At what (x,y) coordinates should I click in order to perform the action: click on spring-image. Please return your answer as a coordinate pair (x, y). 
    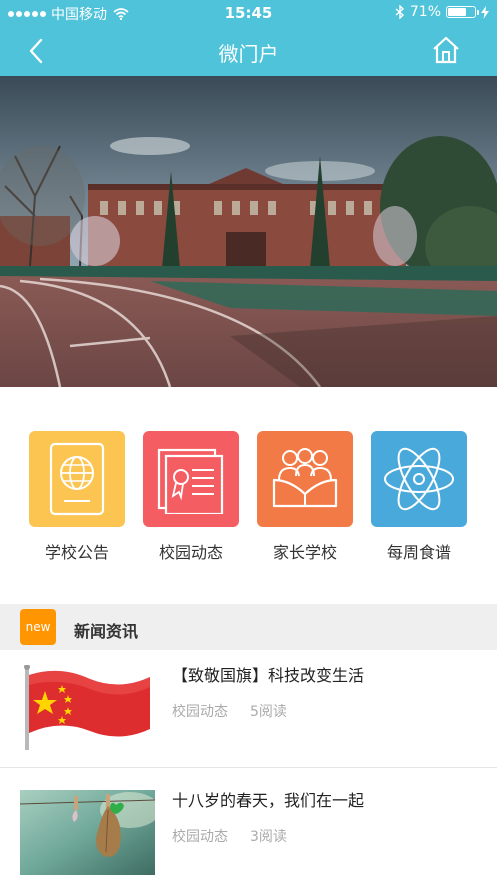
    Looking at the image, I should click on (87, 832).